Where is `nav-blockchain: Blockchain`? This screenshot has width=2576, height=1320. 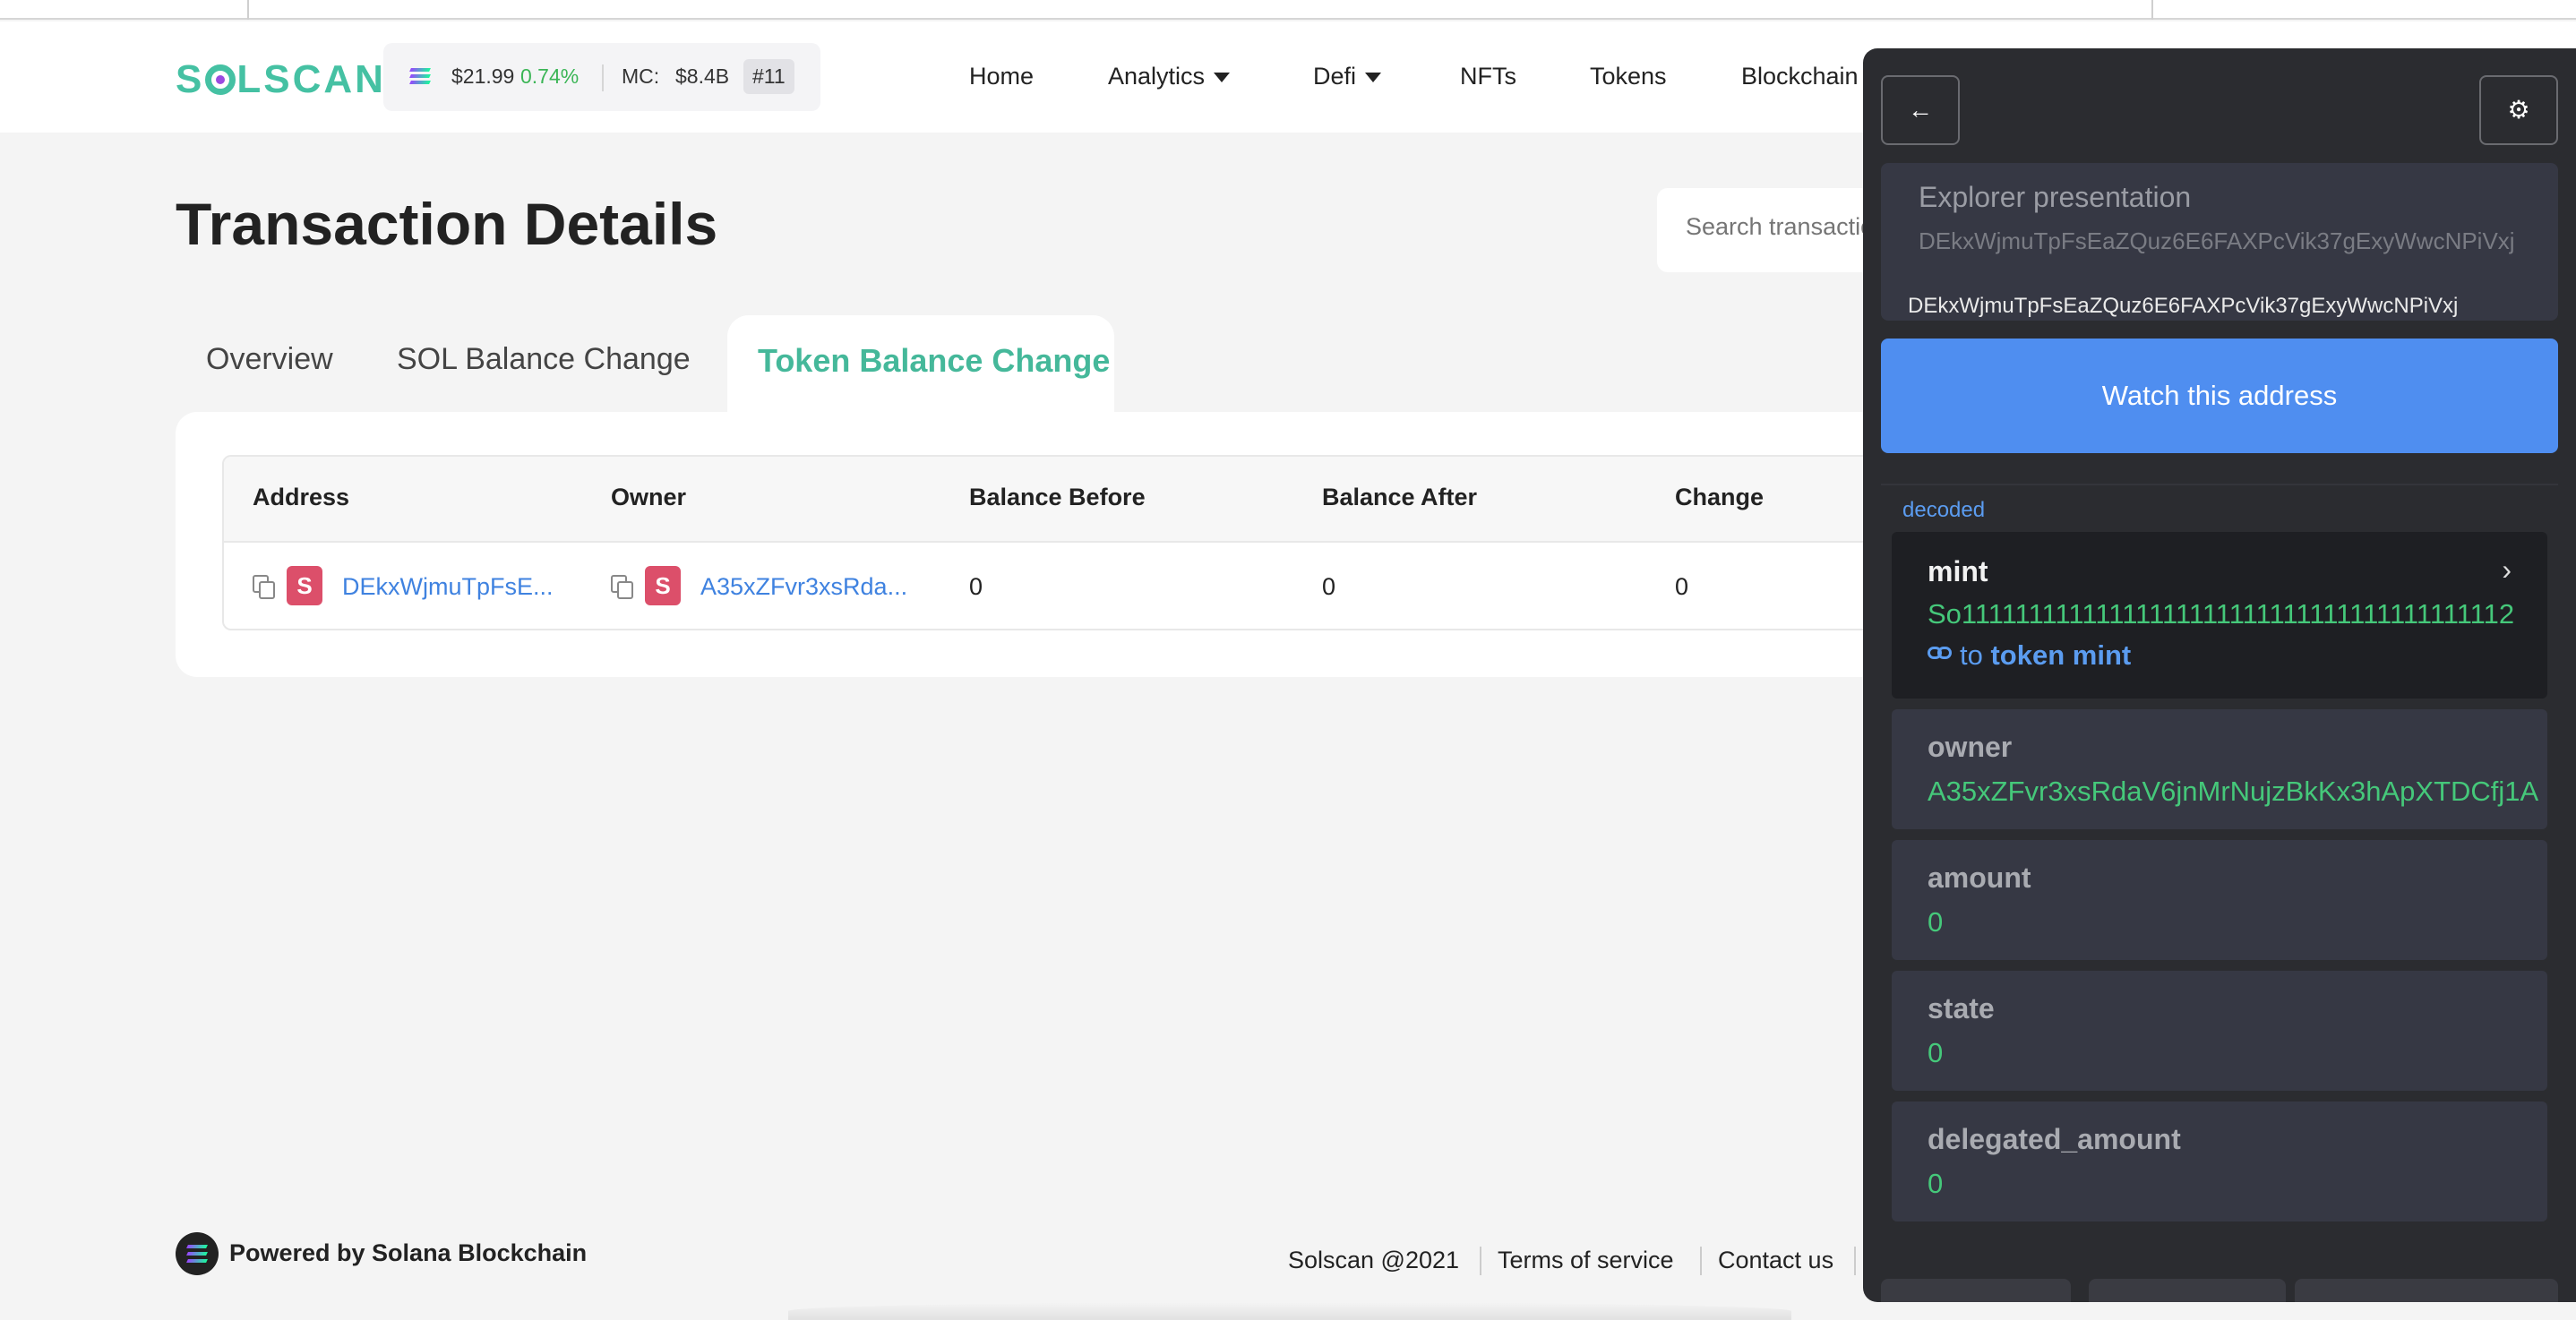 nav-blockchain: Blockchain is located at coordinates (1800, 76).